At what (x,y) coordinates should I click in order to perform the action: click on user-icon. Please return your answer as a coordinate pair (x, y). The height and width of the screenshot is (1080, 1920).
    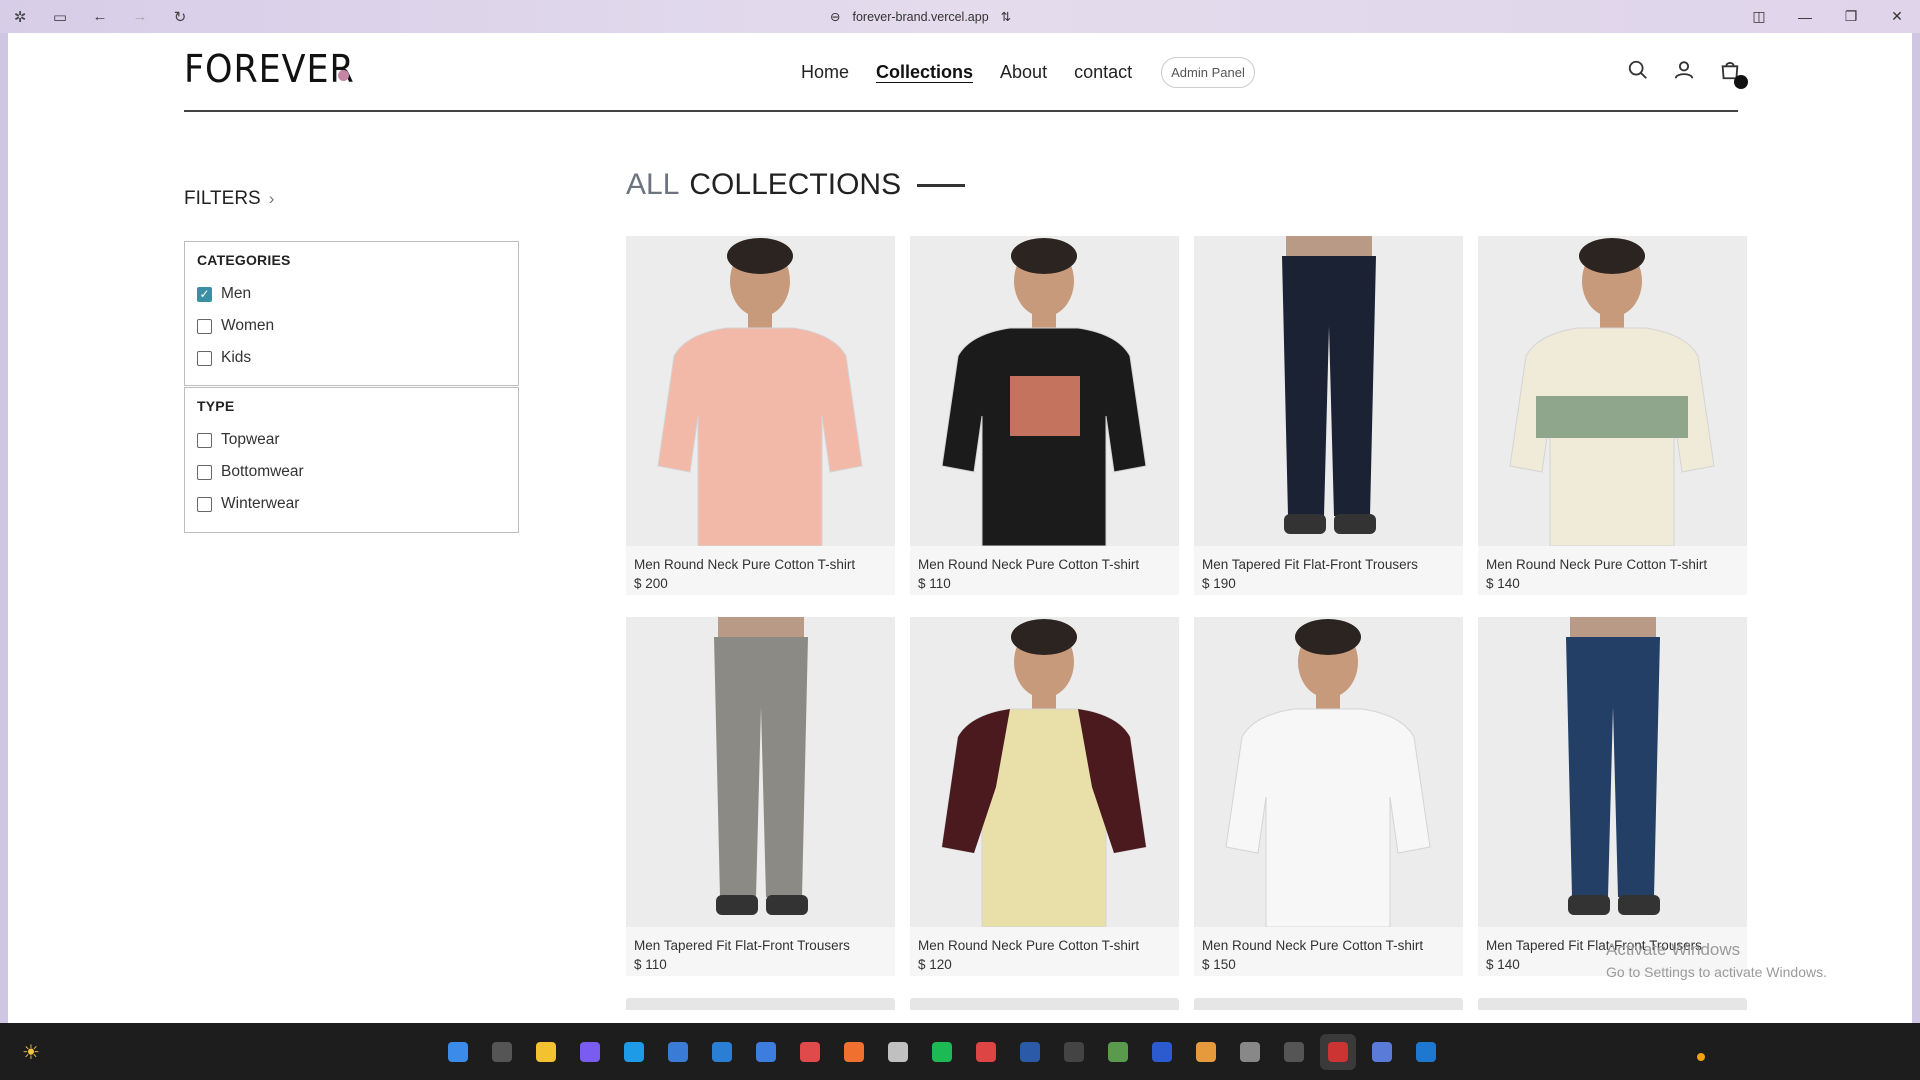
    Looking at the image, I should click on (1684, 70).